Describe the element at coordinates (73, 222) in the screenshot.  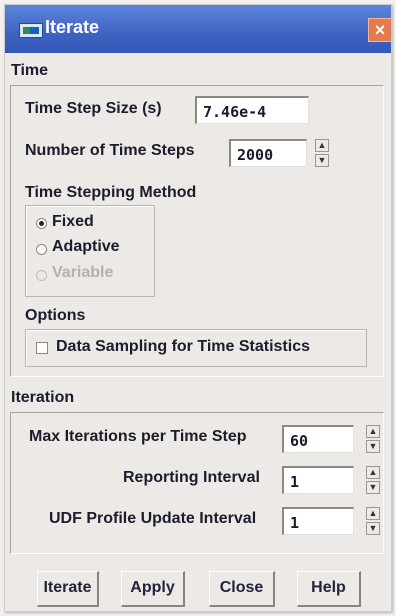
I see `radio-fixed-label: Fixed` at that location.